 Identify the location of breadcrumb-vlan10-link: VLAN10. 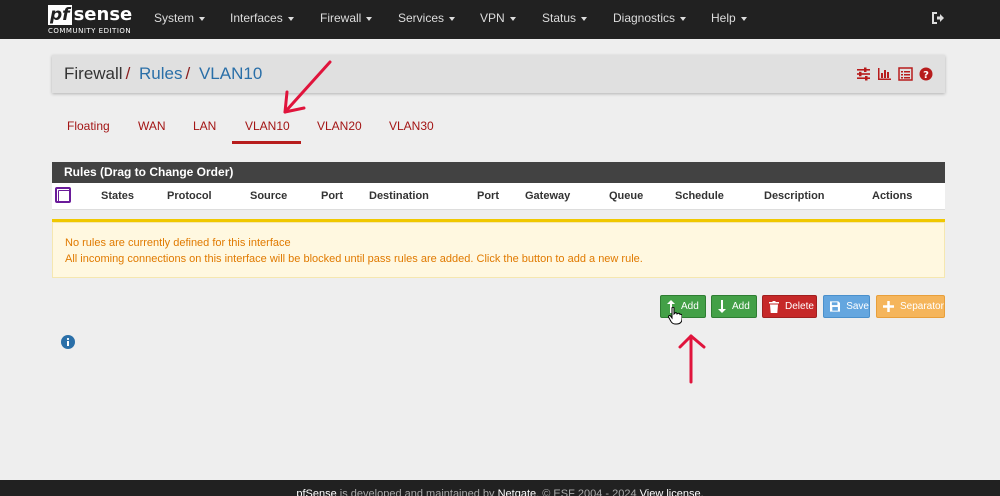
(230, 73).